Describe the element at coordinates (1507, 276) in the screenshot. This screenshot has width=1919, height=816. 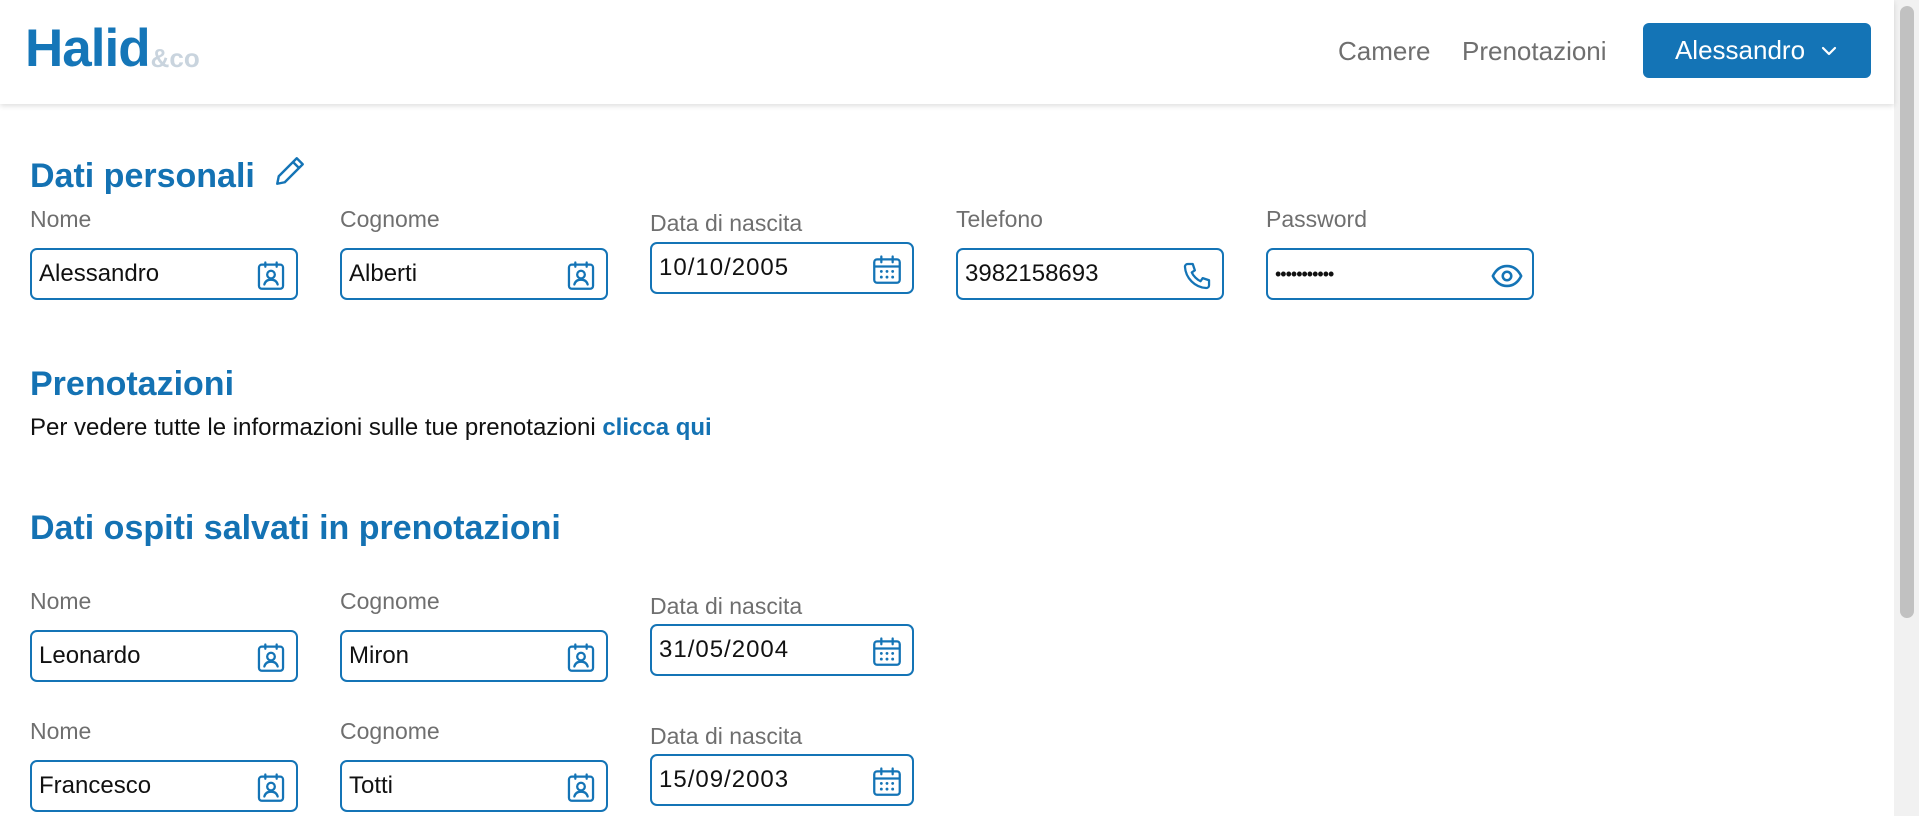
I see `eye-icon` at that location.